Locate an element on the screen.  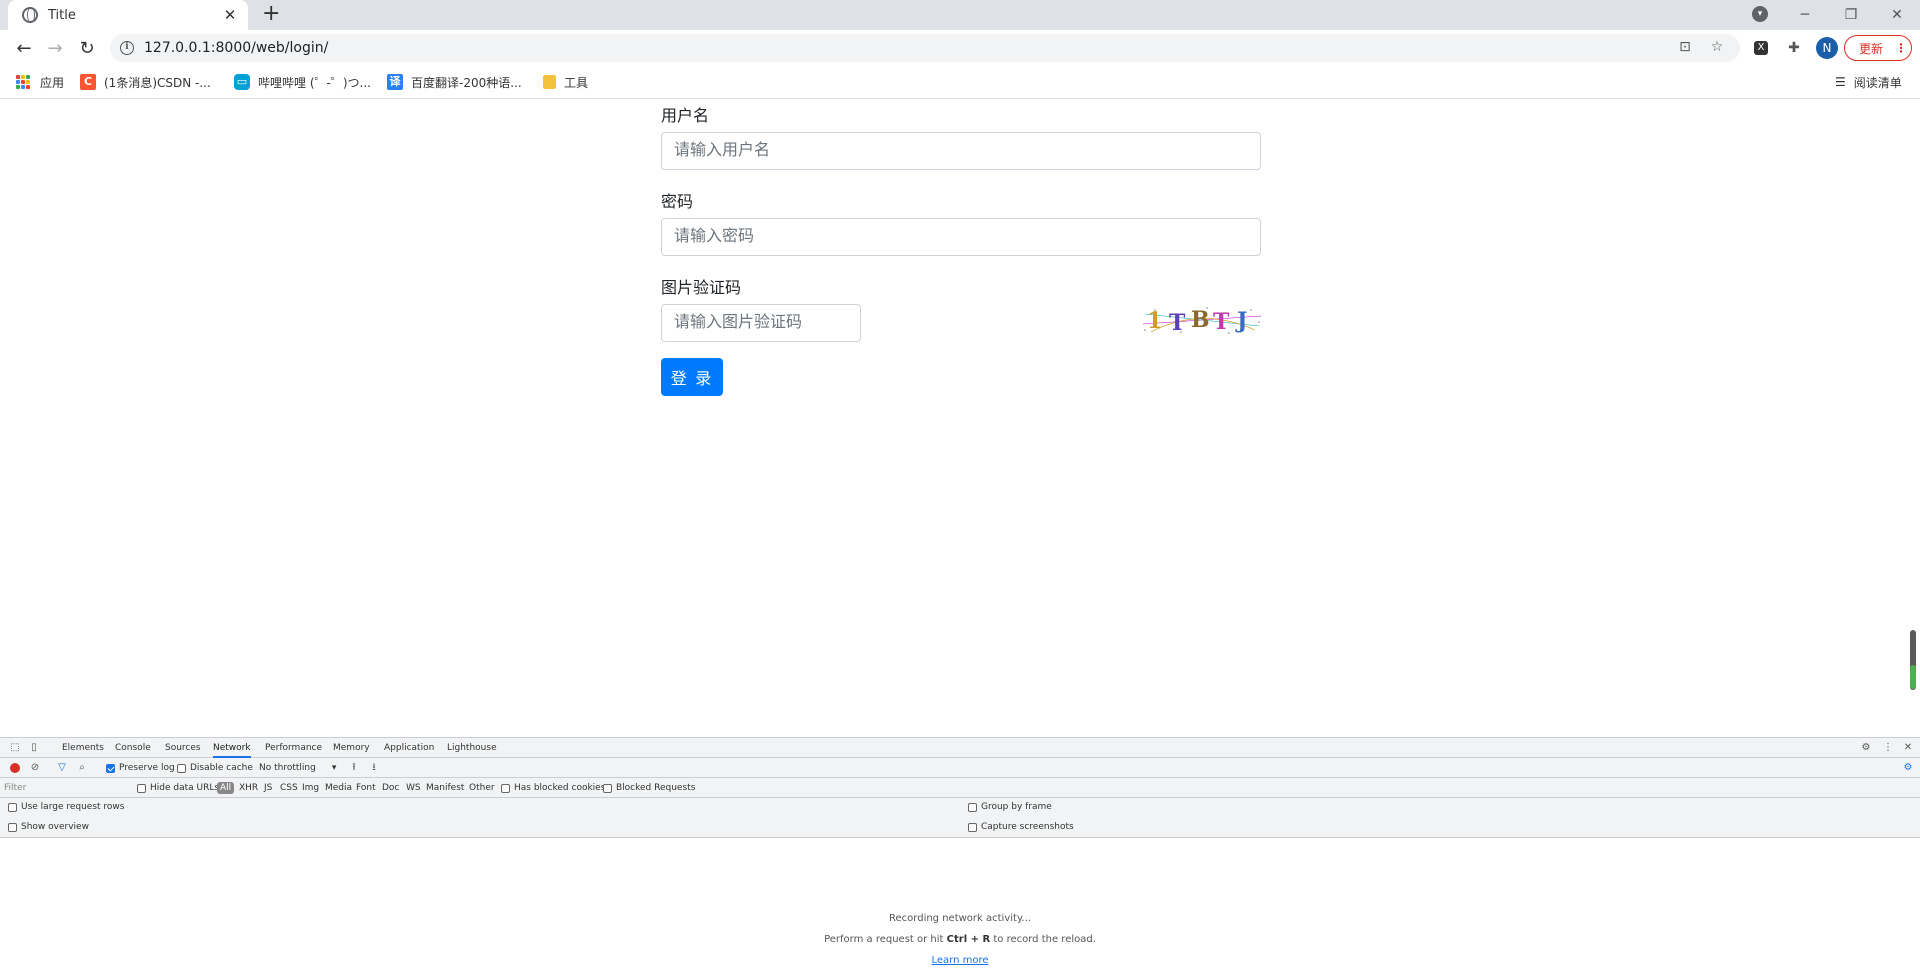
scrollbar-marker is located at coordinates (1913, 677).